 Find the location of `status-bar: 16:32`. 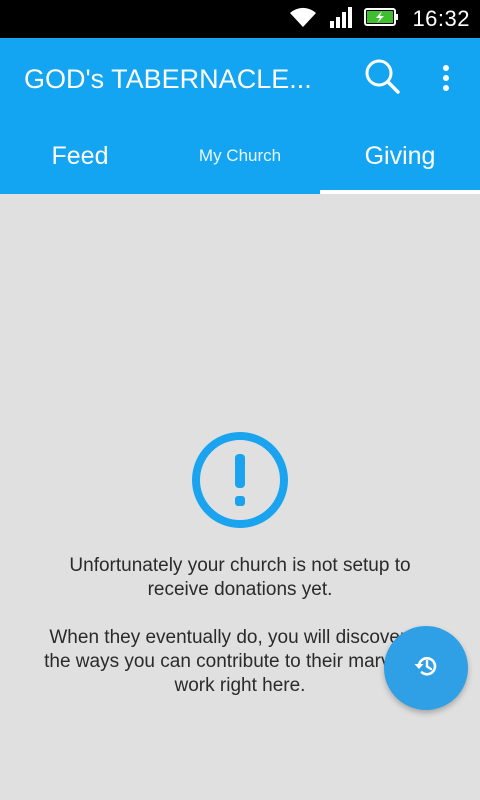

status-bar: 16:32 is located at coordinates (240, 19).